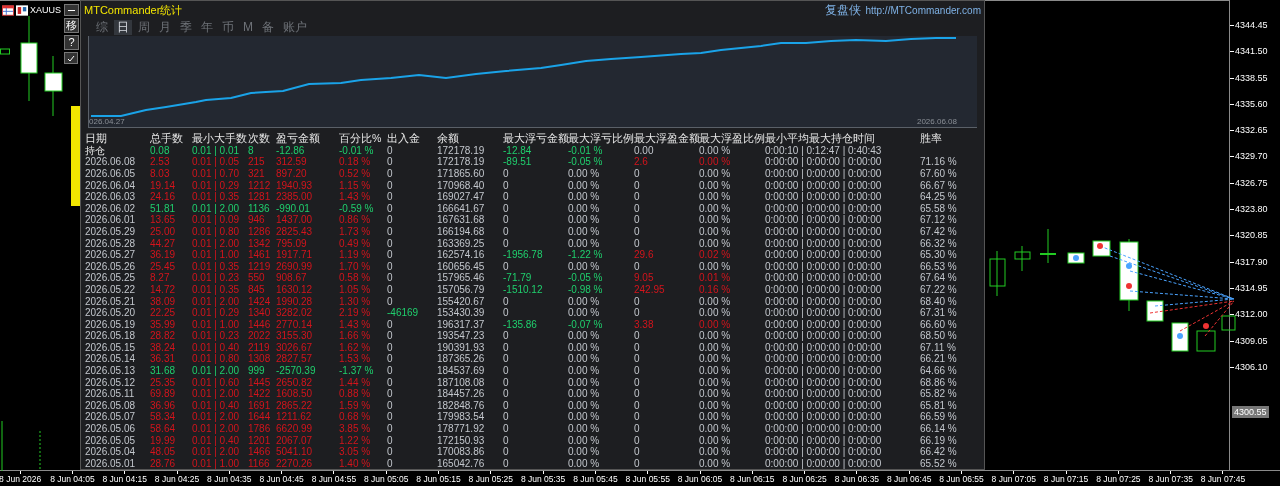 The height and width of the screenshot is (486, 1280). I want to click on table-cell: 持仓, so click(95, 150).